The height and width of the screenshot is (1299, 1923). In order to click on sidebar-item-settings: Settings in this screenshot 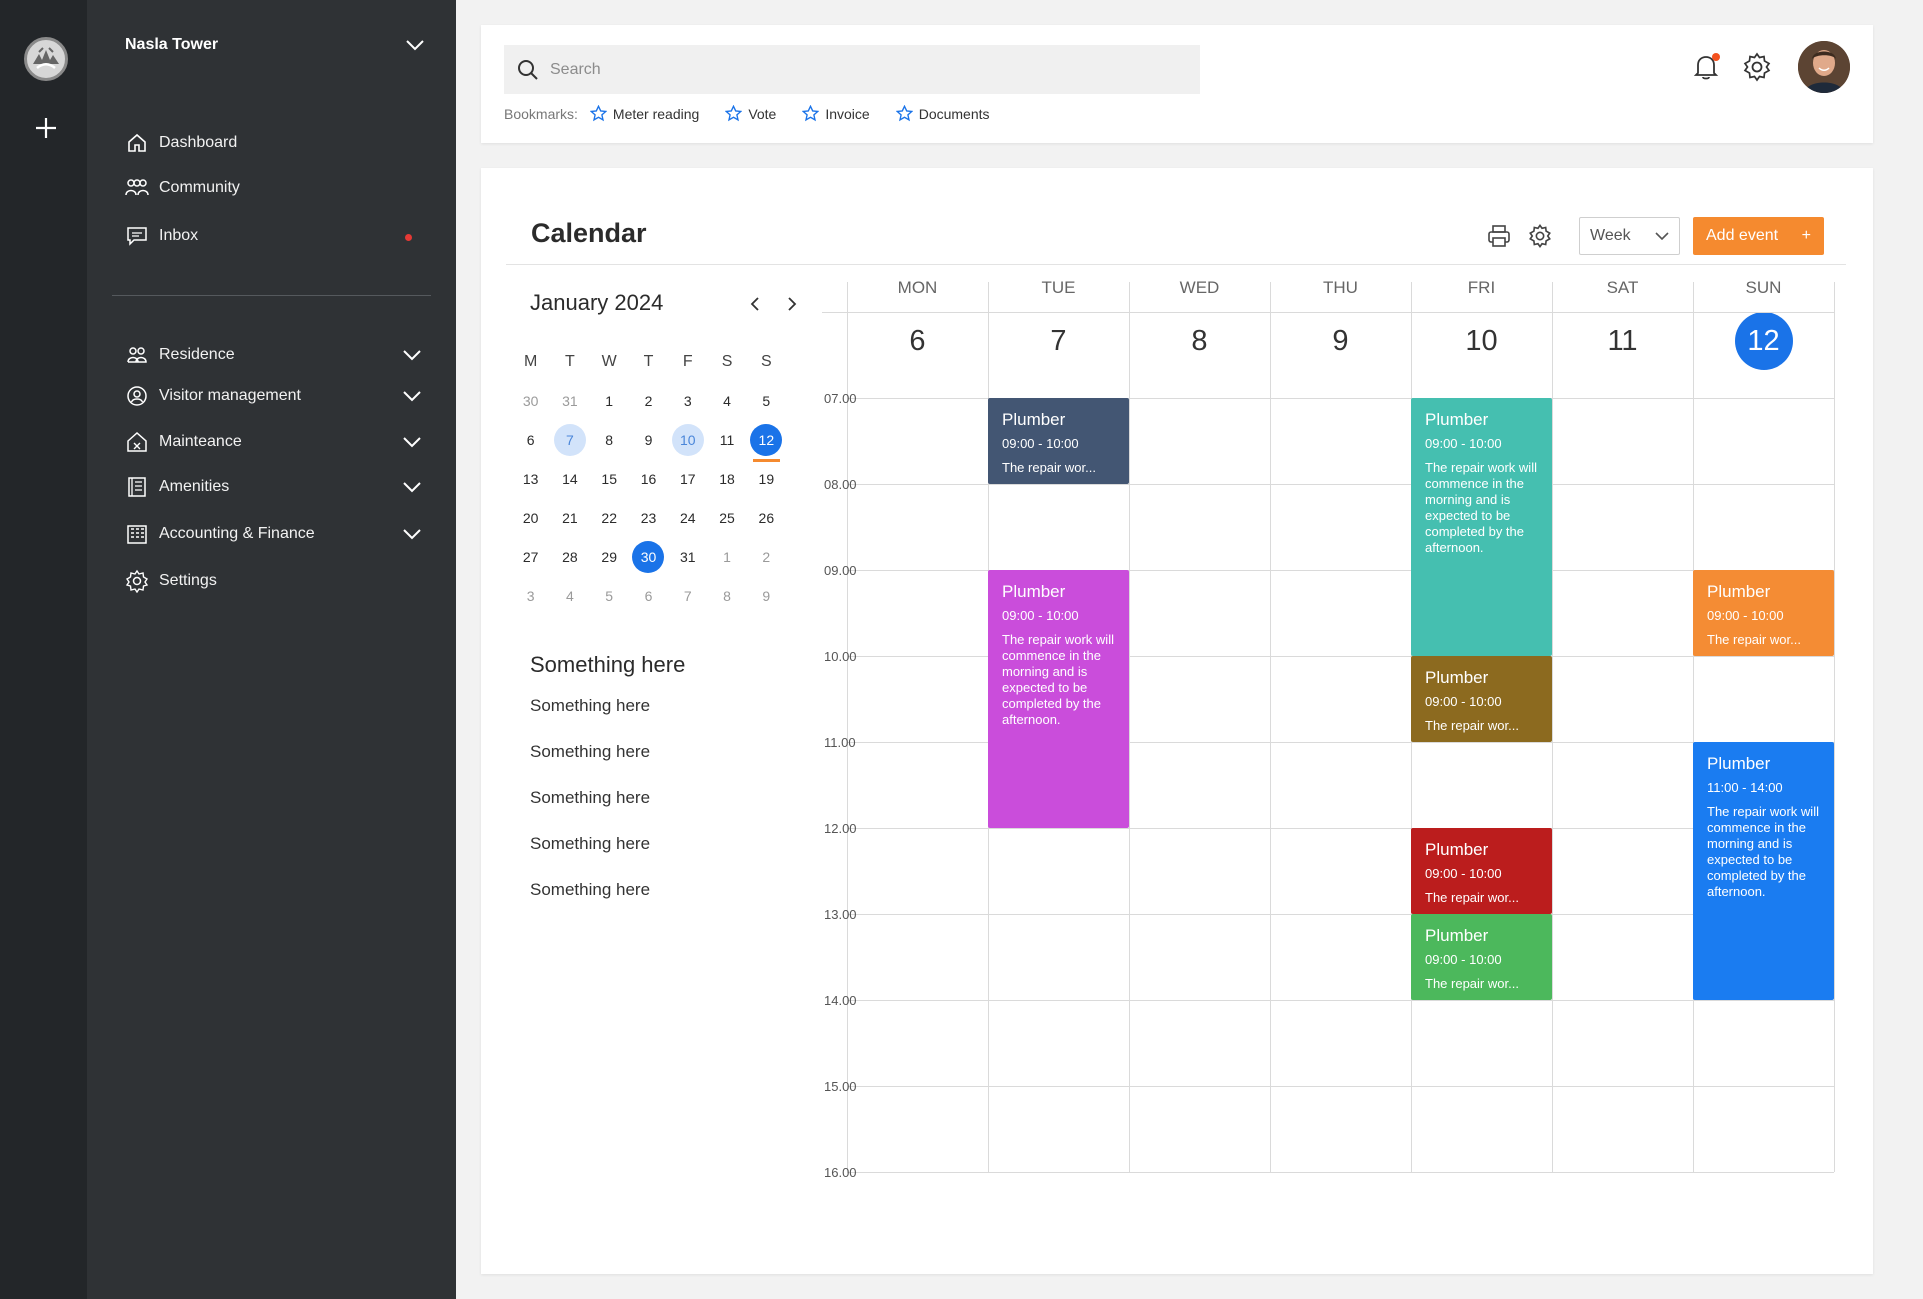, I will do `click(171, 581)`.